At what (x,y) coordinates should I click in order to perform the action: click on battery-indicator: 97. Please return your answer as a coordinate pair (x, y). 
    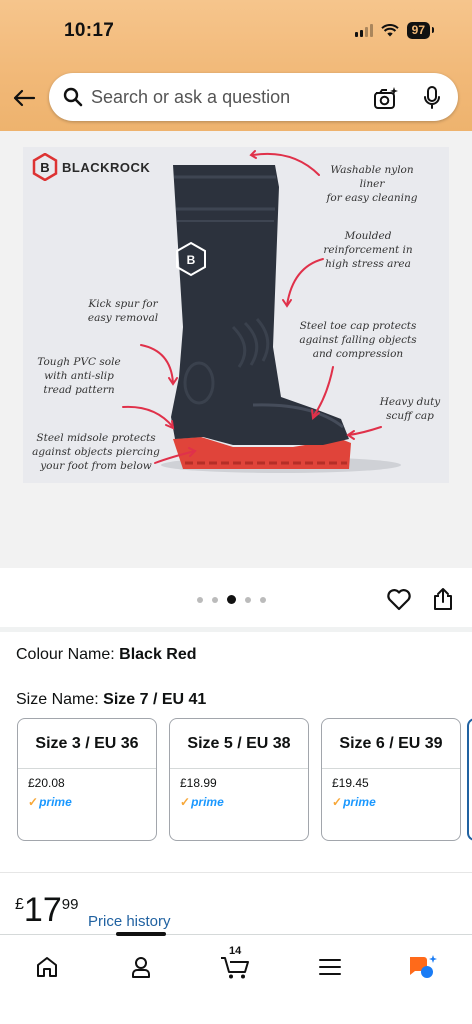
    Looking at the image, I should click on (420, 30).